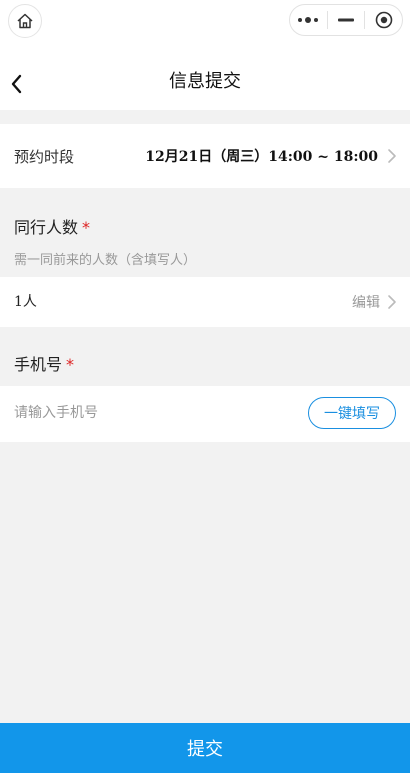 The width and height of the screenshot is (410, 773). What do you see at coordinates (154, 413) in the screenshot?
I see `phone-input` at bounding box center [154, 413].